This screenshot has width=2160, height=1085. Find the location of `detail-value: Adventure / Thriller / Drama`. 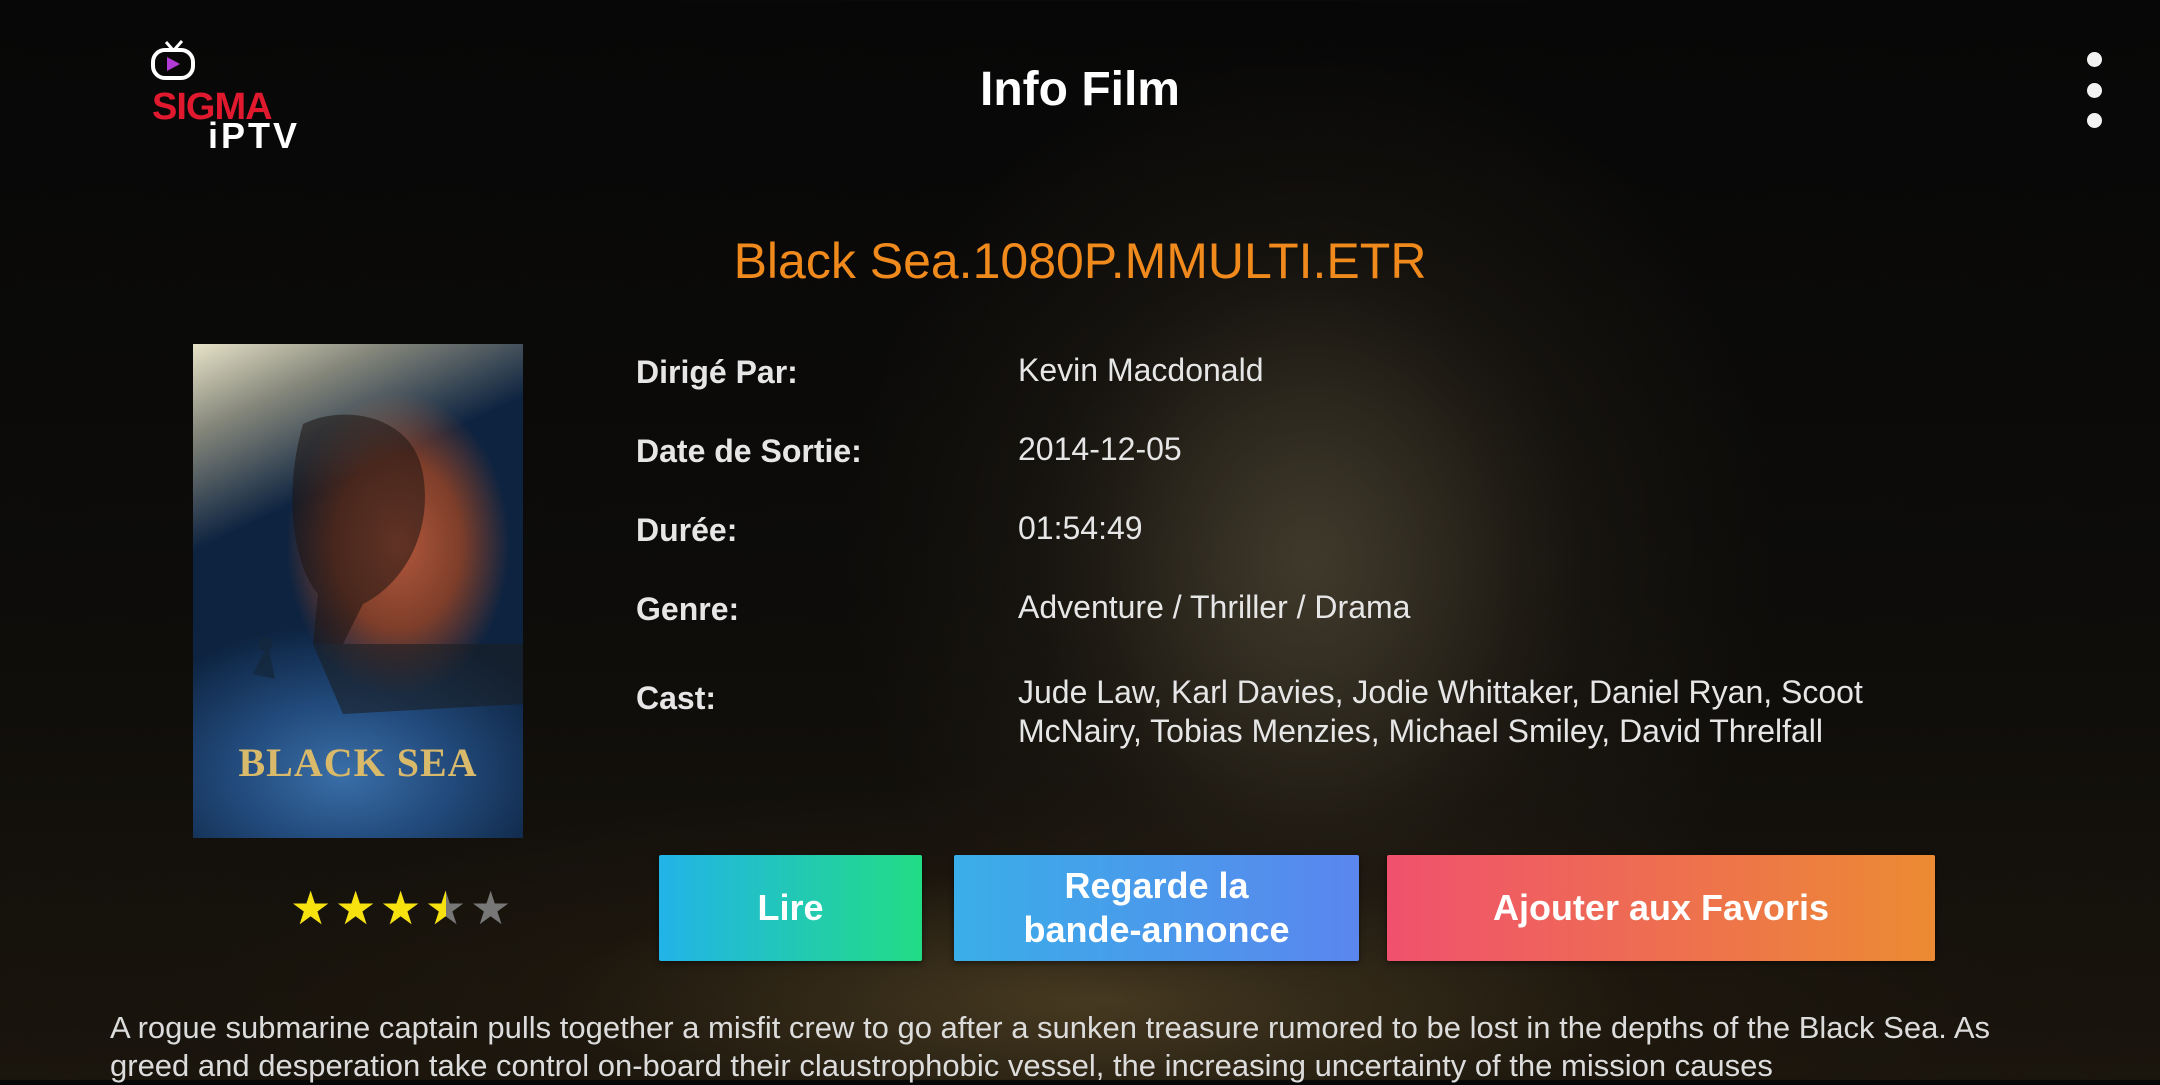

detail-value: Adventure / Thriller / Drama is located at coordinates (1214, 607).